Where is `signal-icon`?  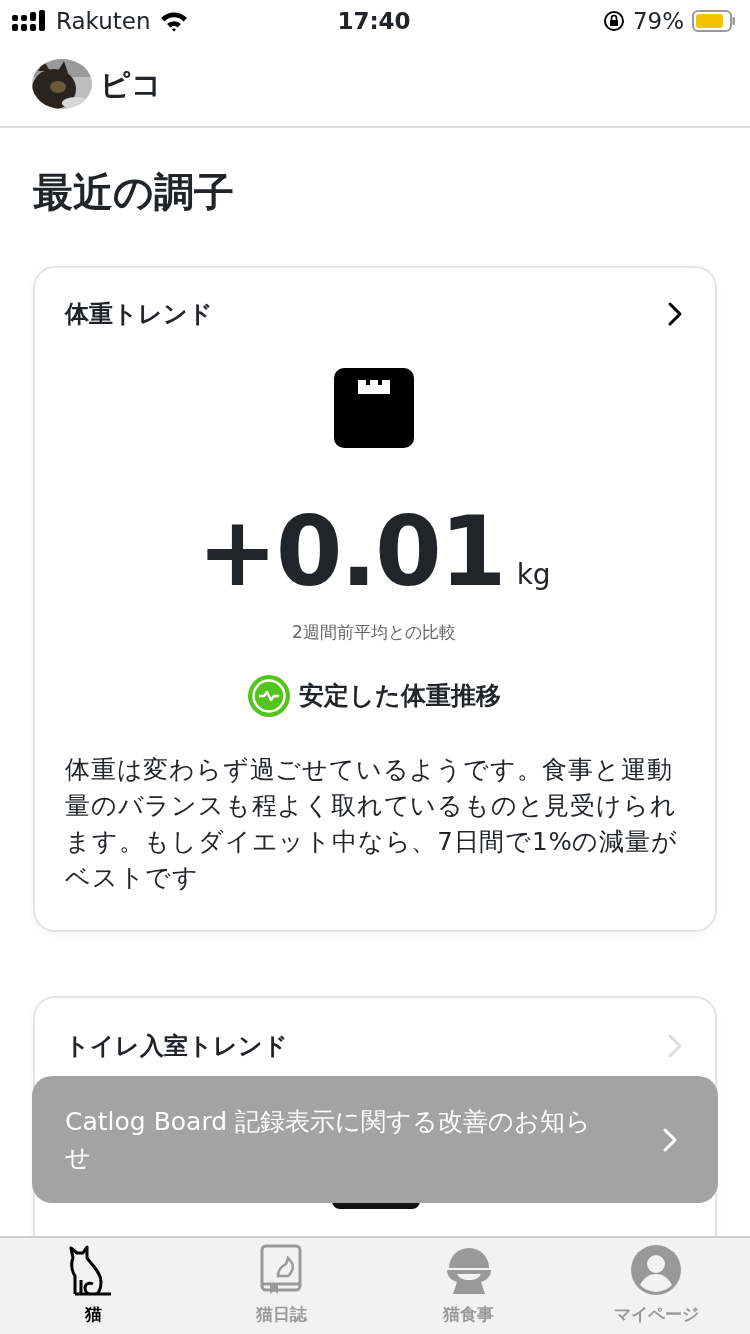 signal-icon is located at coordinates (30, 21).